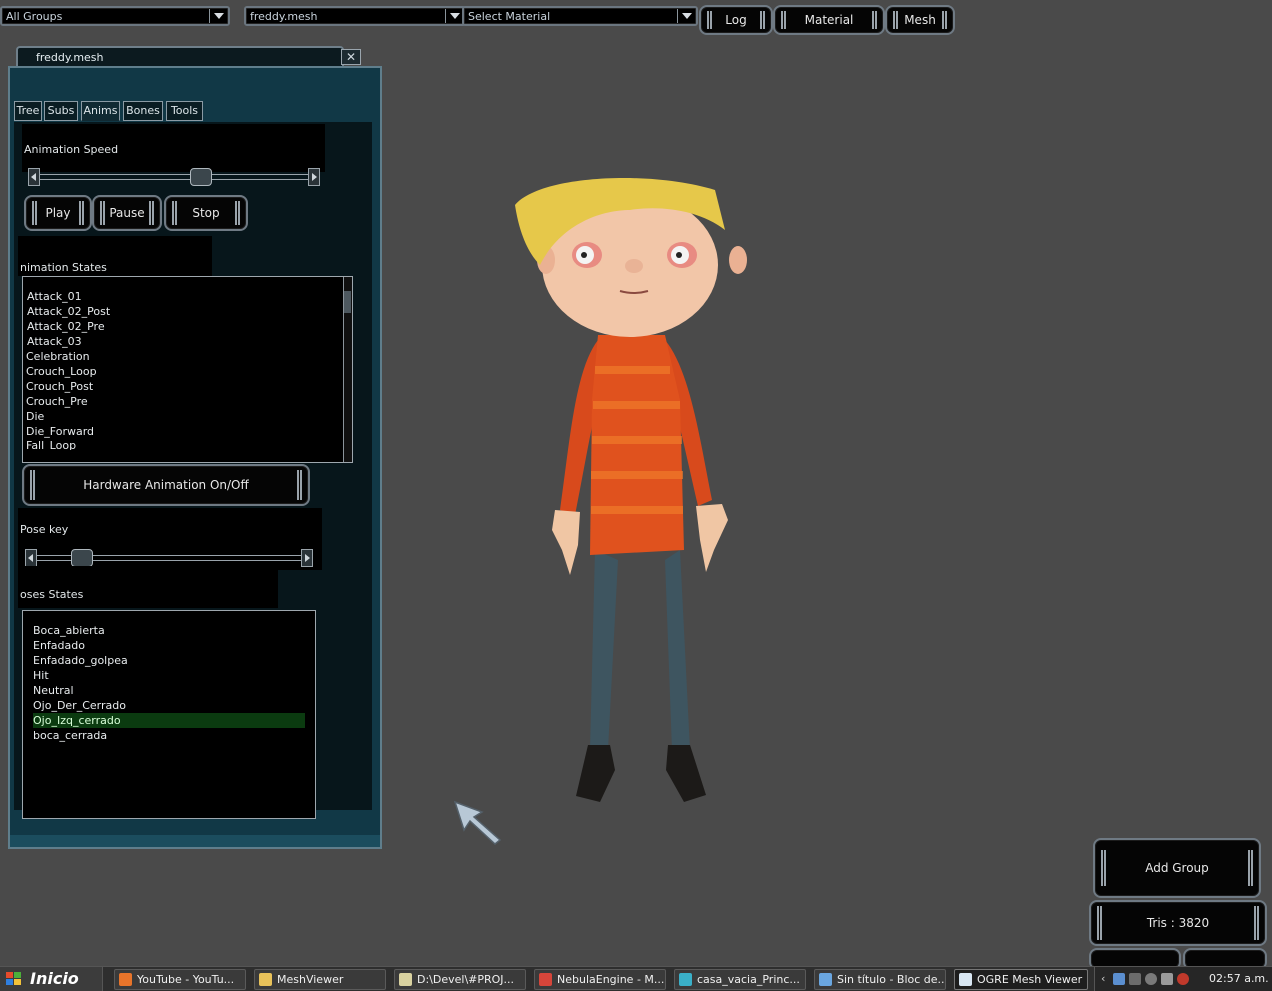 This screenshot has width=1272, height=991. I want to click on list-item: Neutral, so click(53, 690).